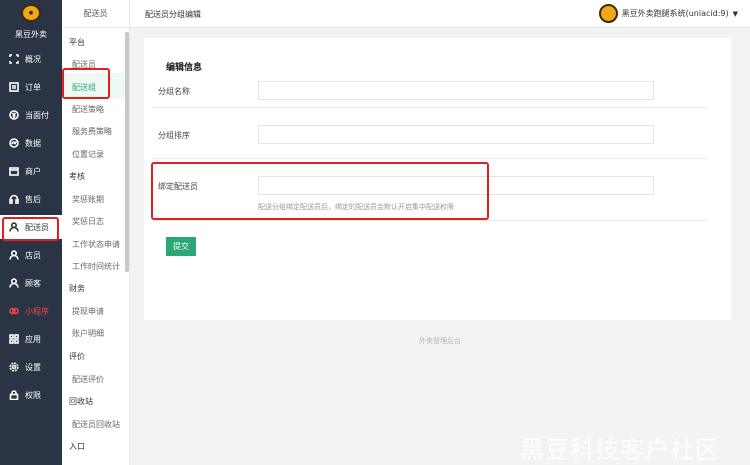  Describe the element at coordinates (174, 91) in the screenshot. I see `group-name-label: 分组名称` at that location.